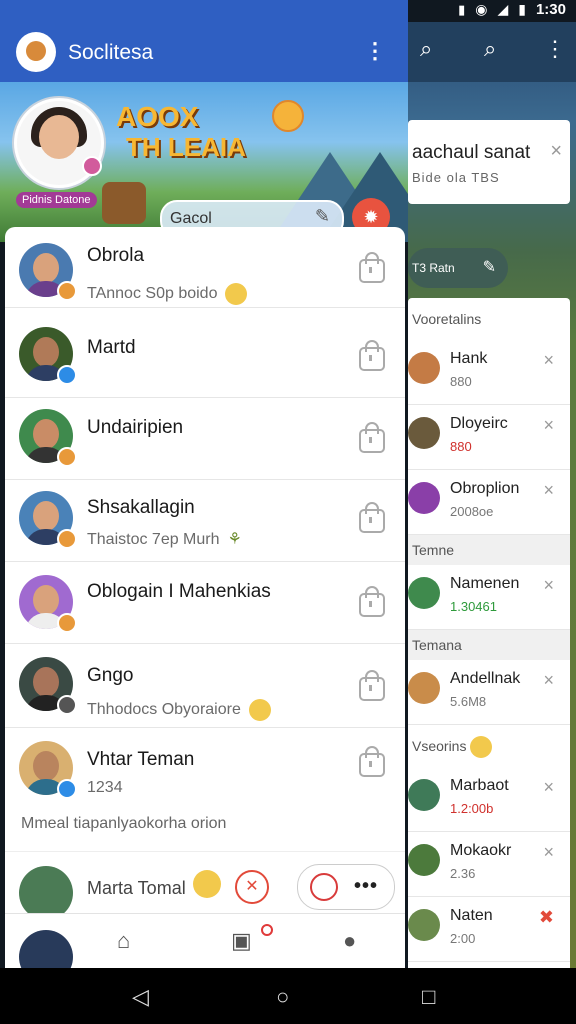 This screenshot has width=576, height=1024. I want to click on chat-row: Undairipien, so click(205, 439).